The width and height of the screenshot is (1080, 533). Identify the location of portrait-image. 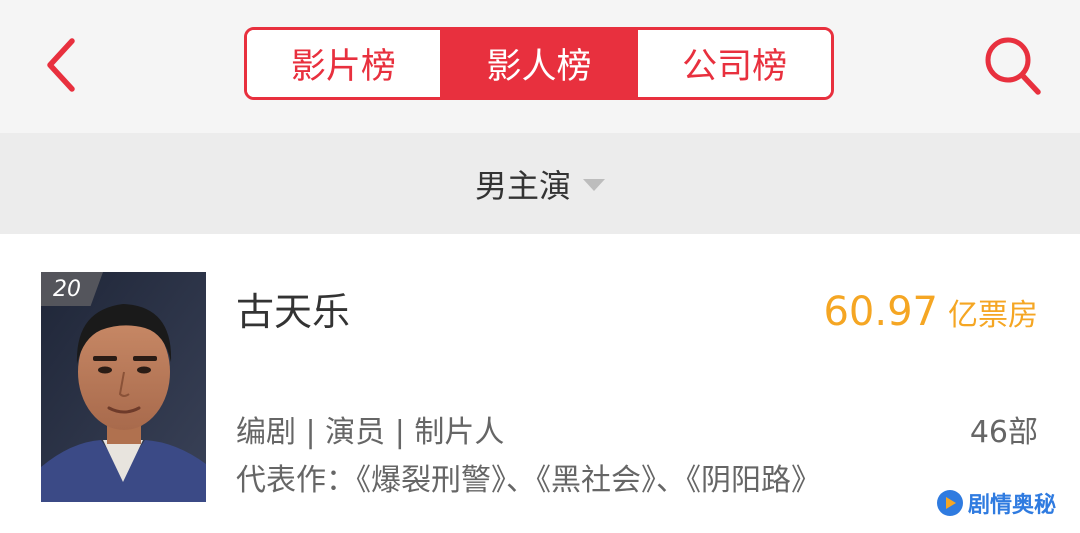
(123, 387).